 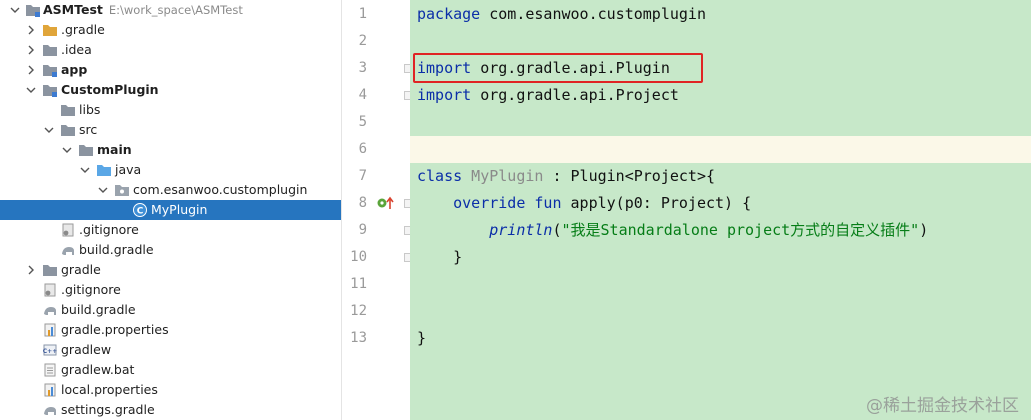 What do you see at coordinates (175, 10) in the screenshot?
I see `project-path: E:\work_space\ASMTest` at bounding box center [175, 10].